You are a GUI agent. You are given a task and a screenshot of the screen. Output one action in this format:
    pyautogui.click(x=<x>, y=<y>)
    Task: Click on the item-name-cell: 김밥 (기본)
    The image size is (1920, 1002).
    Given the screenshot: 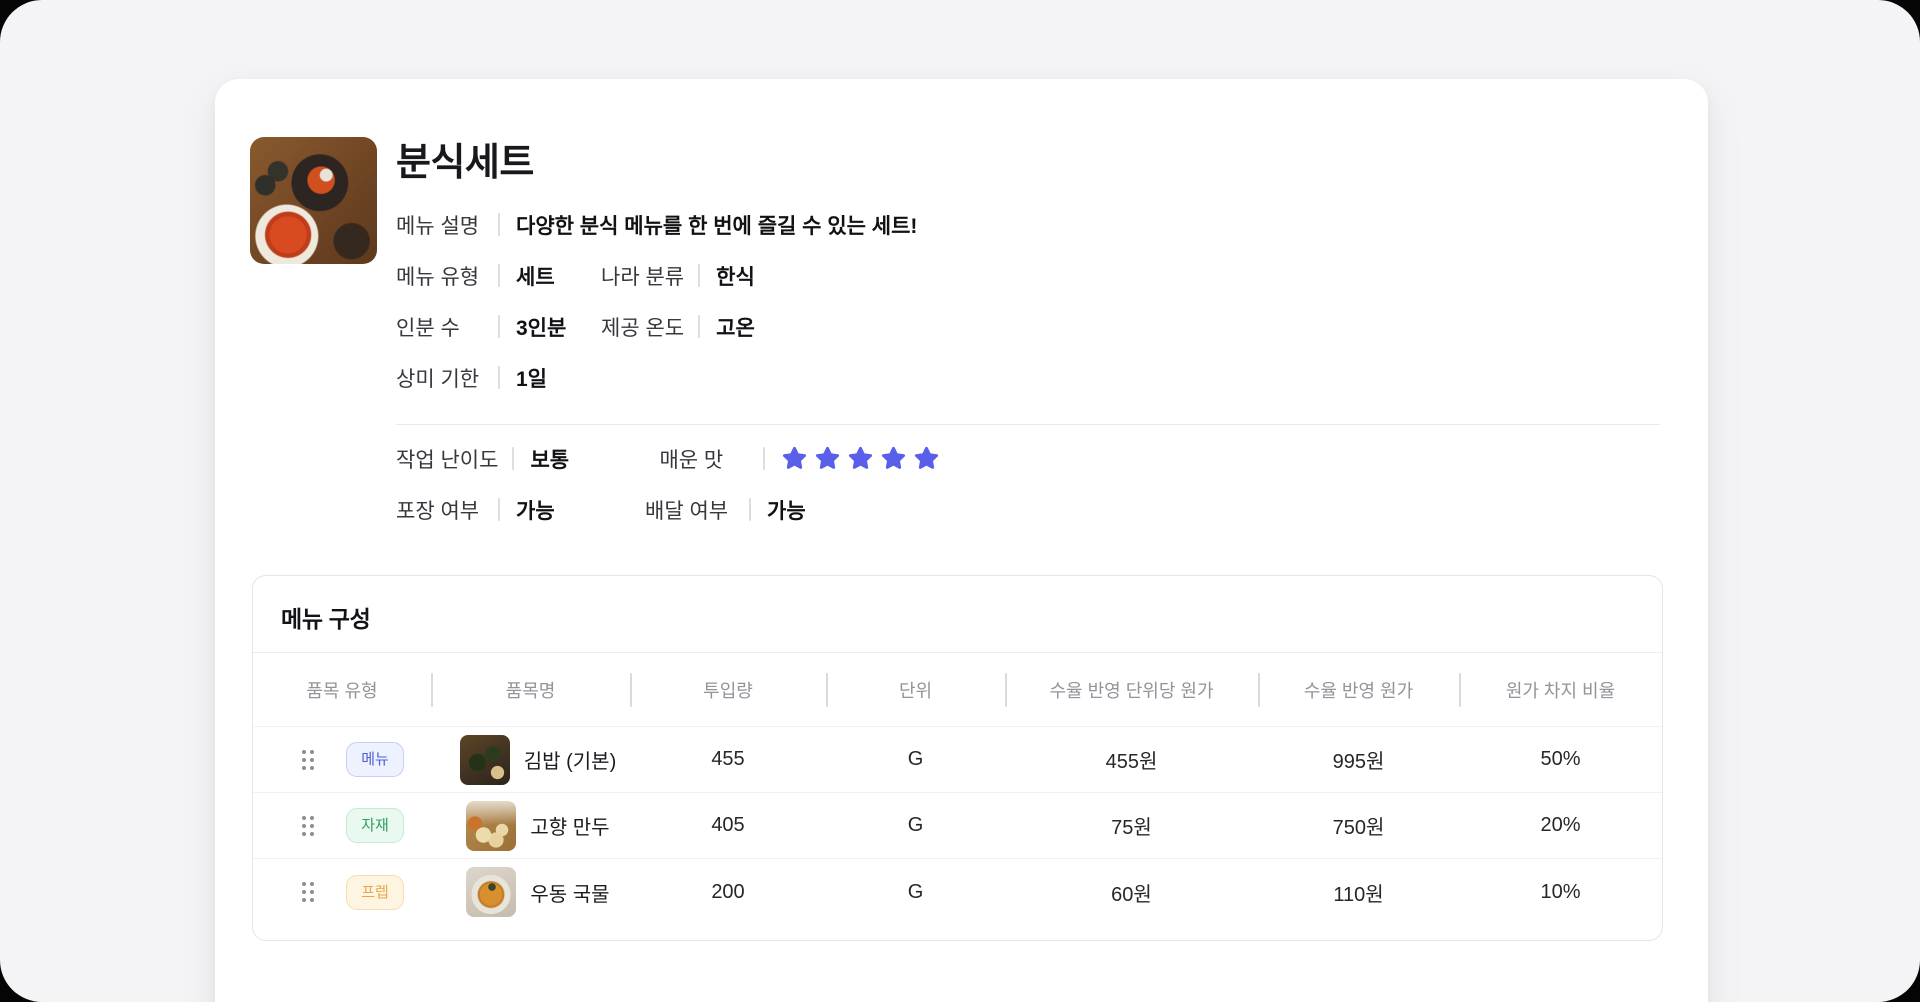 What is the action you would take?
    pyautogui.click(x=530, y=759)
    